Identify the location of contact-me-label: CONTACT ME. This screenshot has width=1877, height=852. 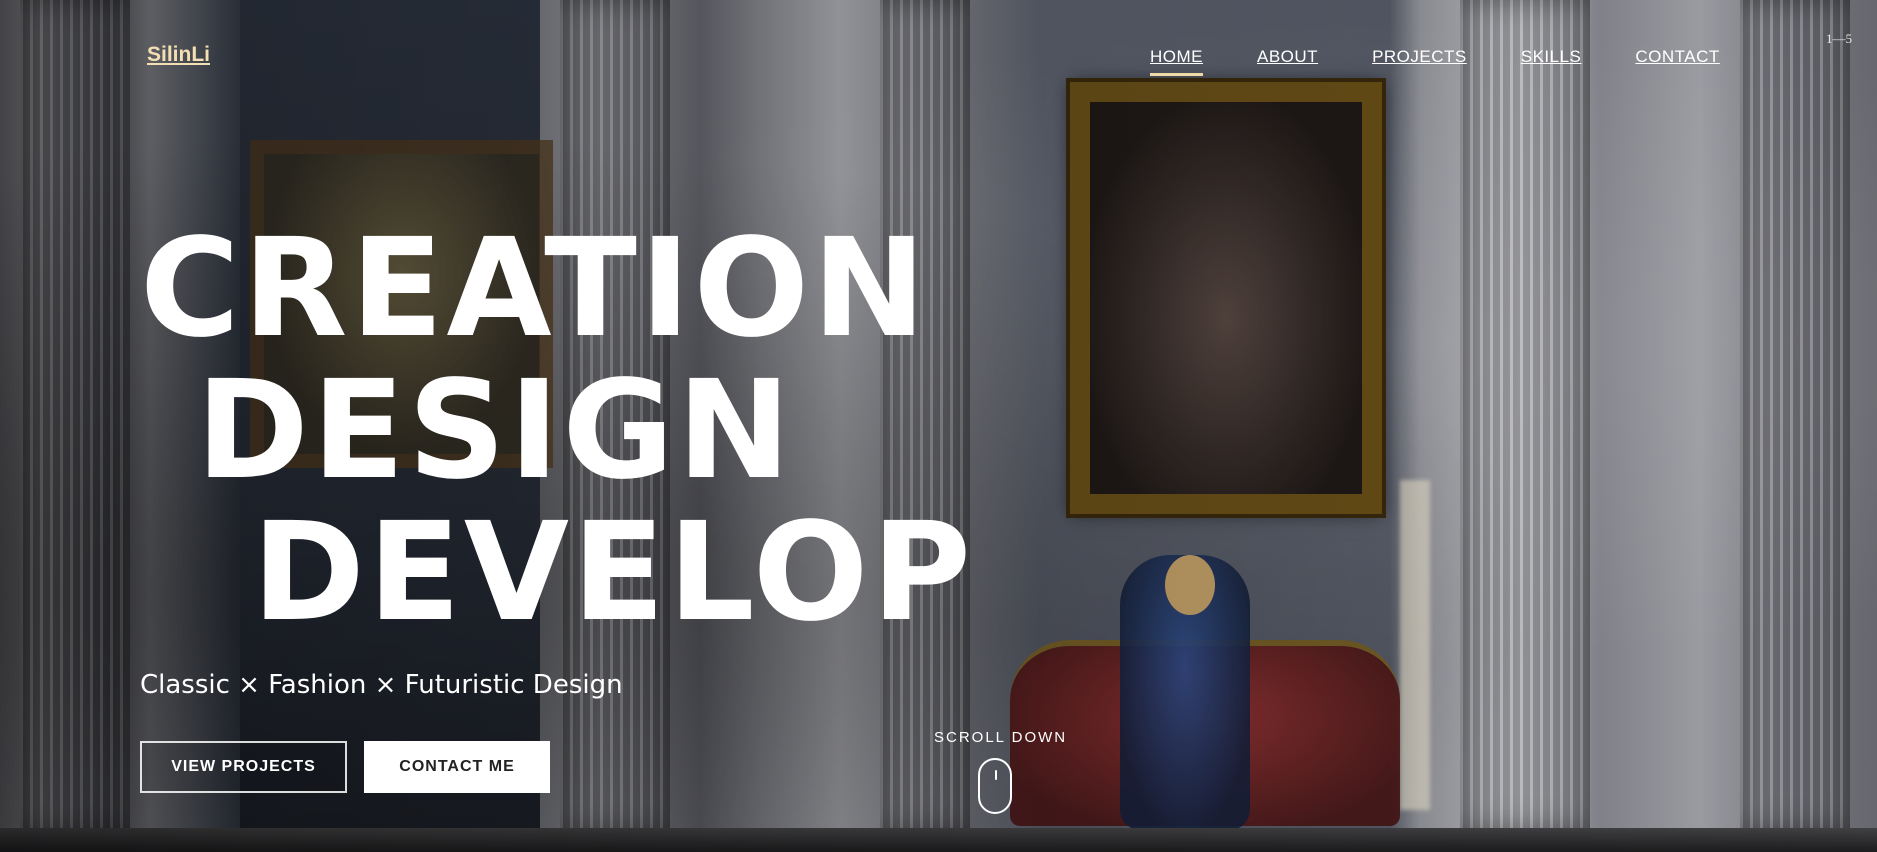
(457, 766).